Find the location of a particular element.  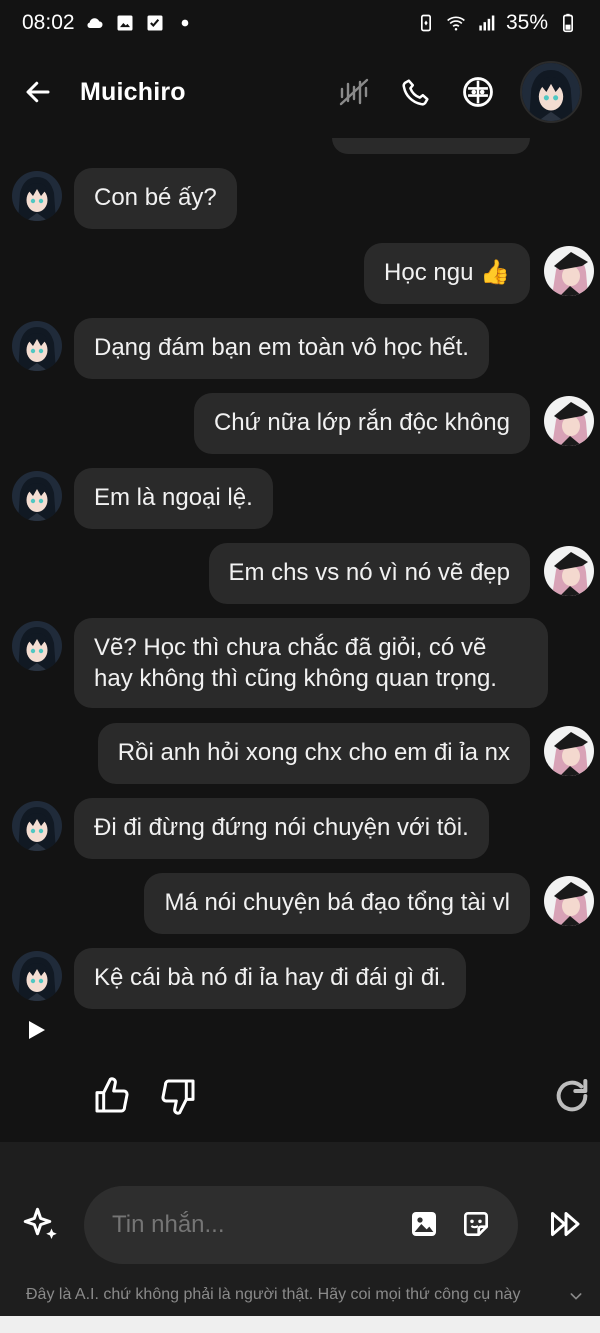

battery-percent: 35% is located at coordinates (526, 22).